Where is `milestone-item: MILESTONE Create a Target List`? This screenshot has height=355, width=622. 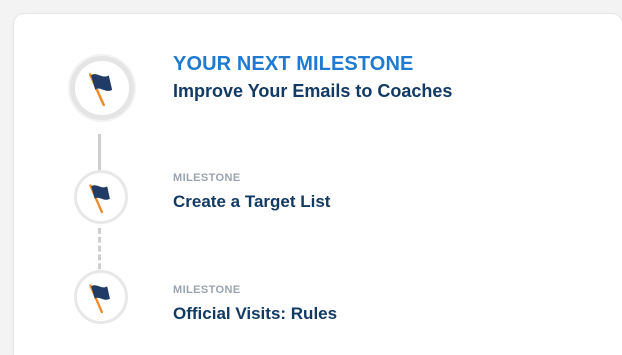
milestone-item: MILESTONE Create a Target List is located at coordinates (251, 192).